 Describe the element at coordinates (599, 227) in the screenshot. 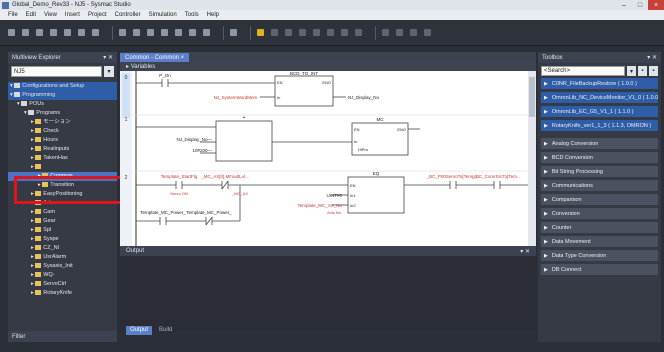

I see `toolbox-category: ▶ Counter` at that location.